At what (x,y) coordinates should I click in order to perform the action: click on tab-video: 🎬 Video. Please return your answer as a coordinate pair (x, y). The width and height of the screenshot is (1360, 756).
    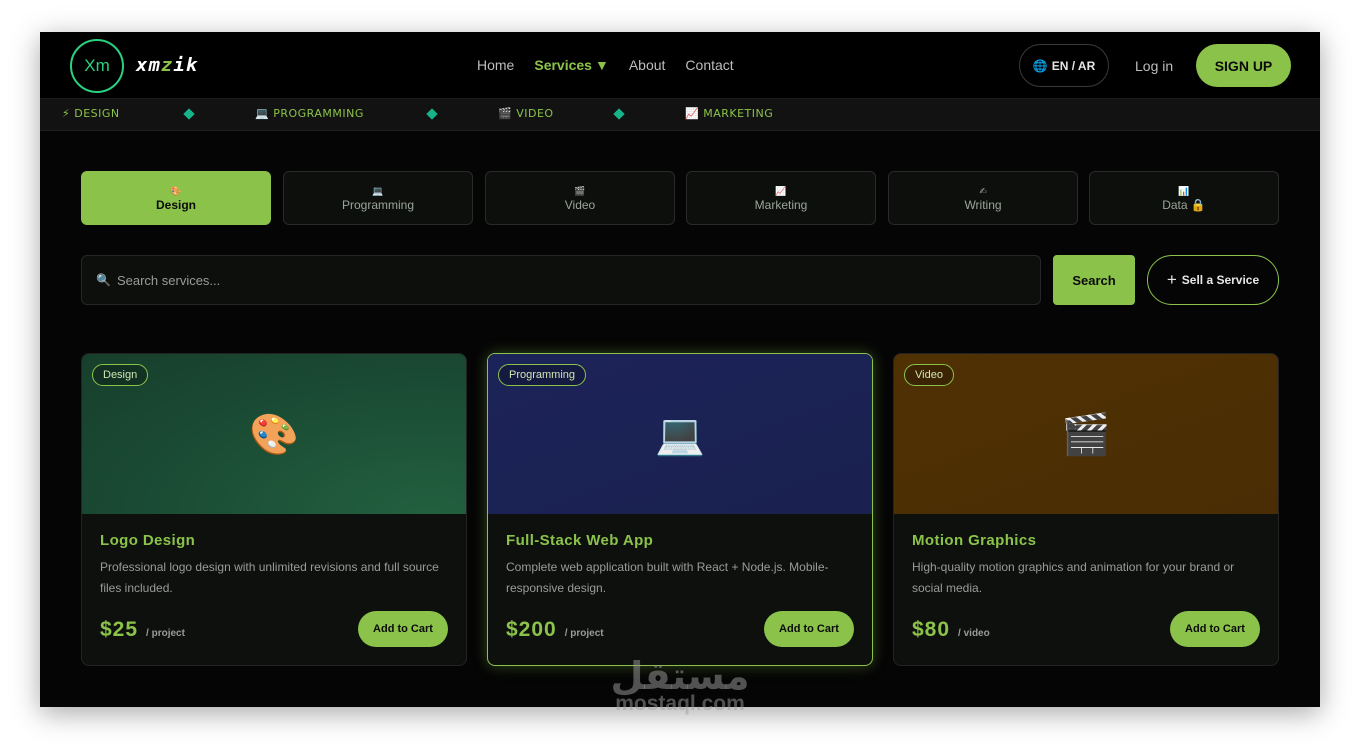
    Looking at the image, I should click on (580, 198).